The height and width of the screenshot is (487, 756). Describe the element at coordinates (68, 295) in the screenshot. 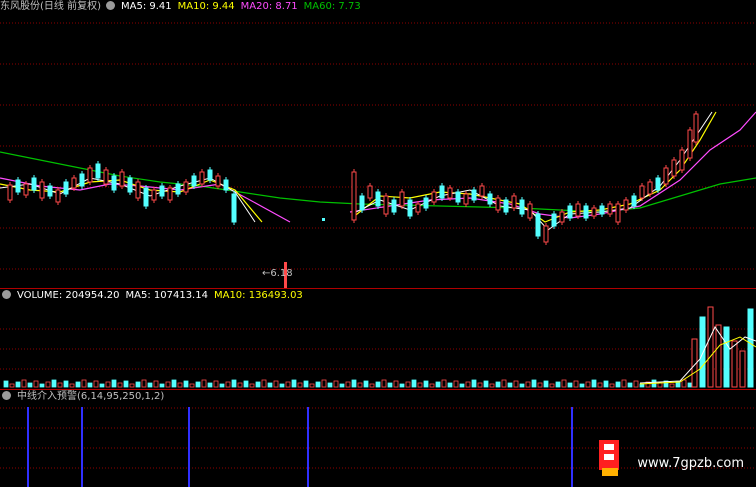

I see `volume-value: VOLUME: 204954.20` at that location.